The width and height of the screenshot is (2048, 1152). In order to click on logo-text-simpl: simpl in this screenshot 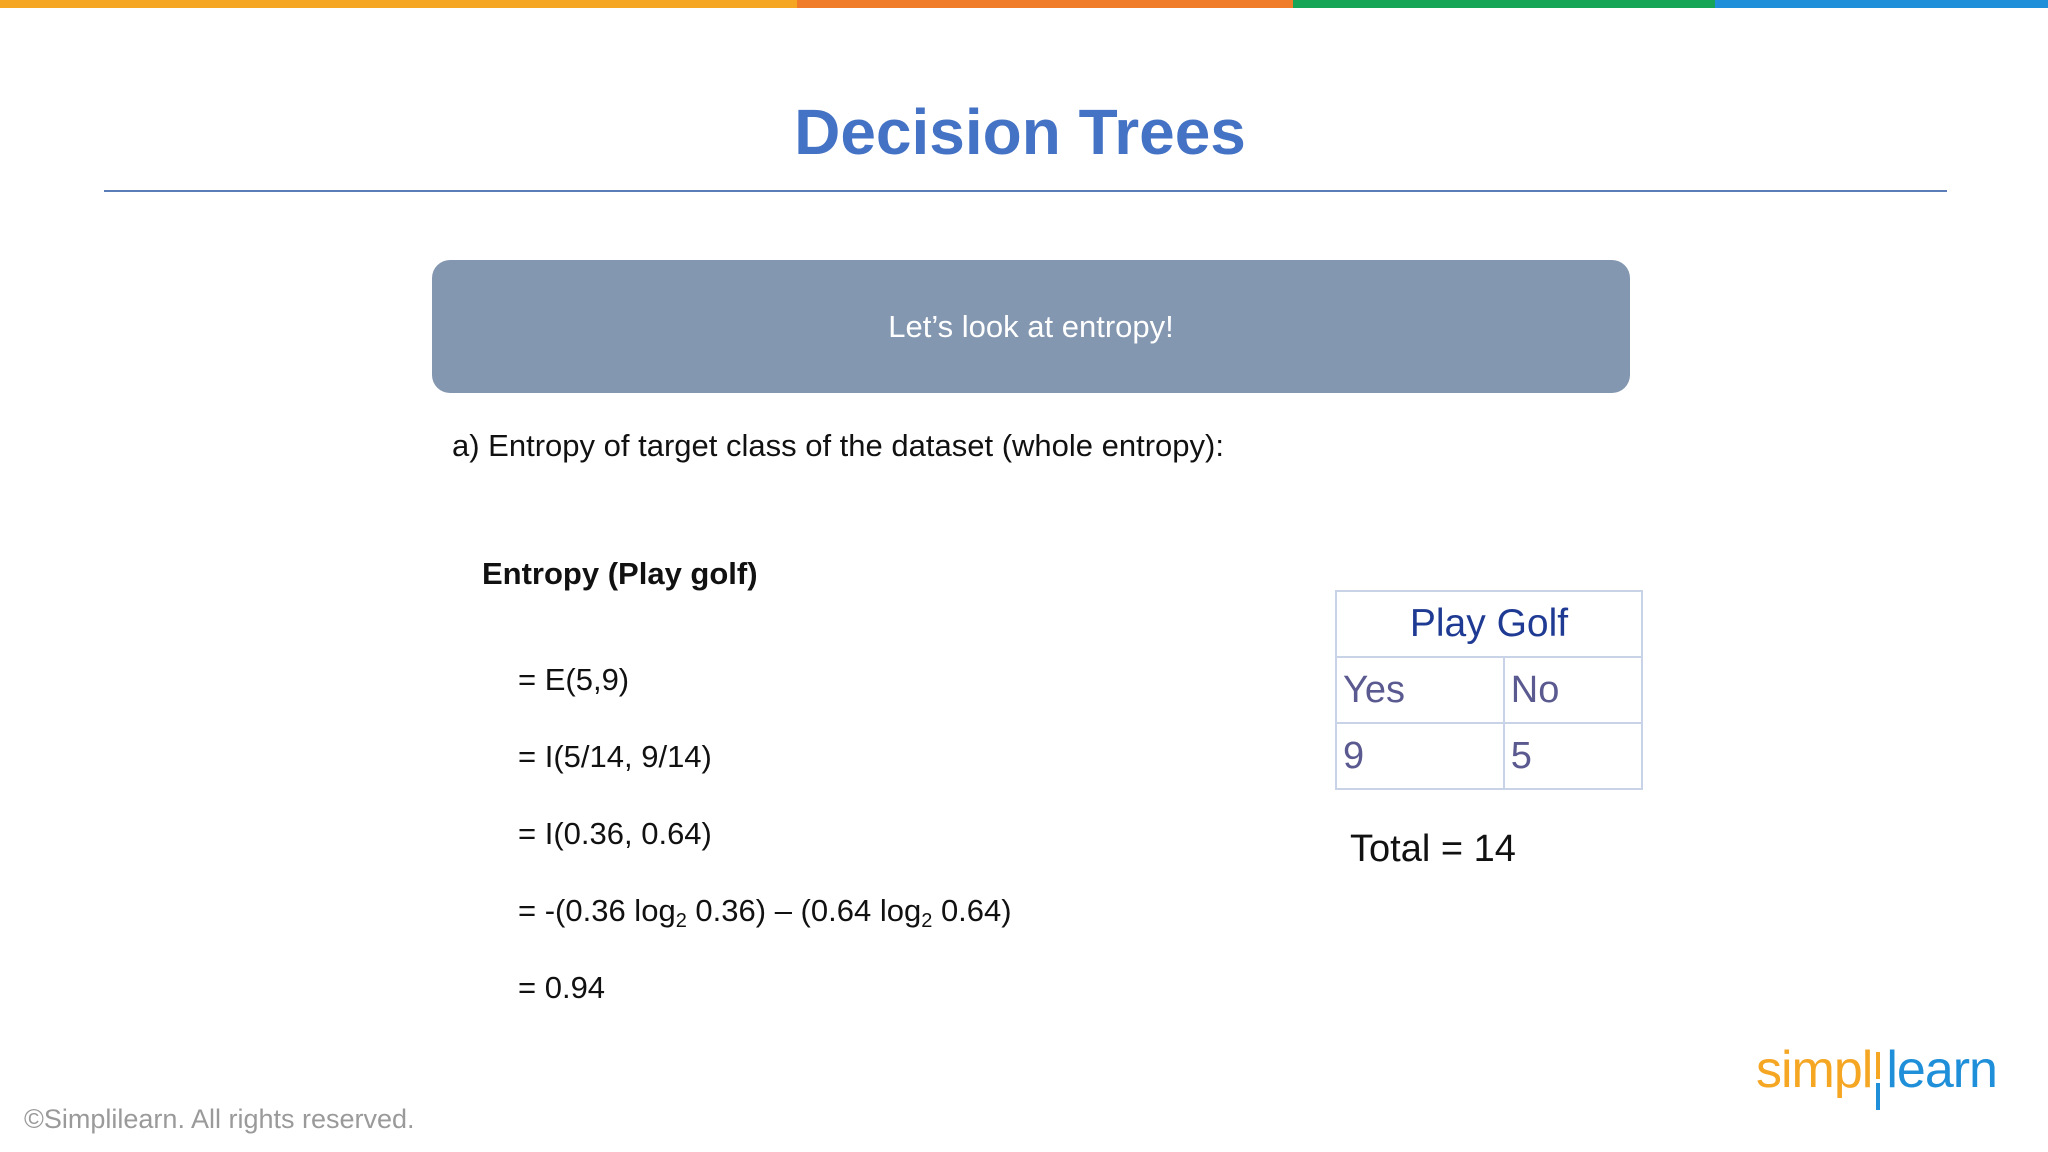, I will do `click(1814, 1070)`.